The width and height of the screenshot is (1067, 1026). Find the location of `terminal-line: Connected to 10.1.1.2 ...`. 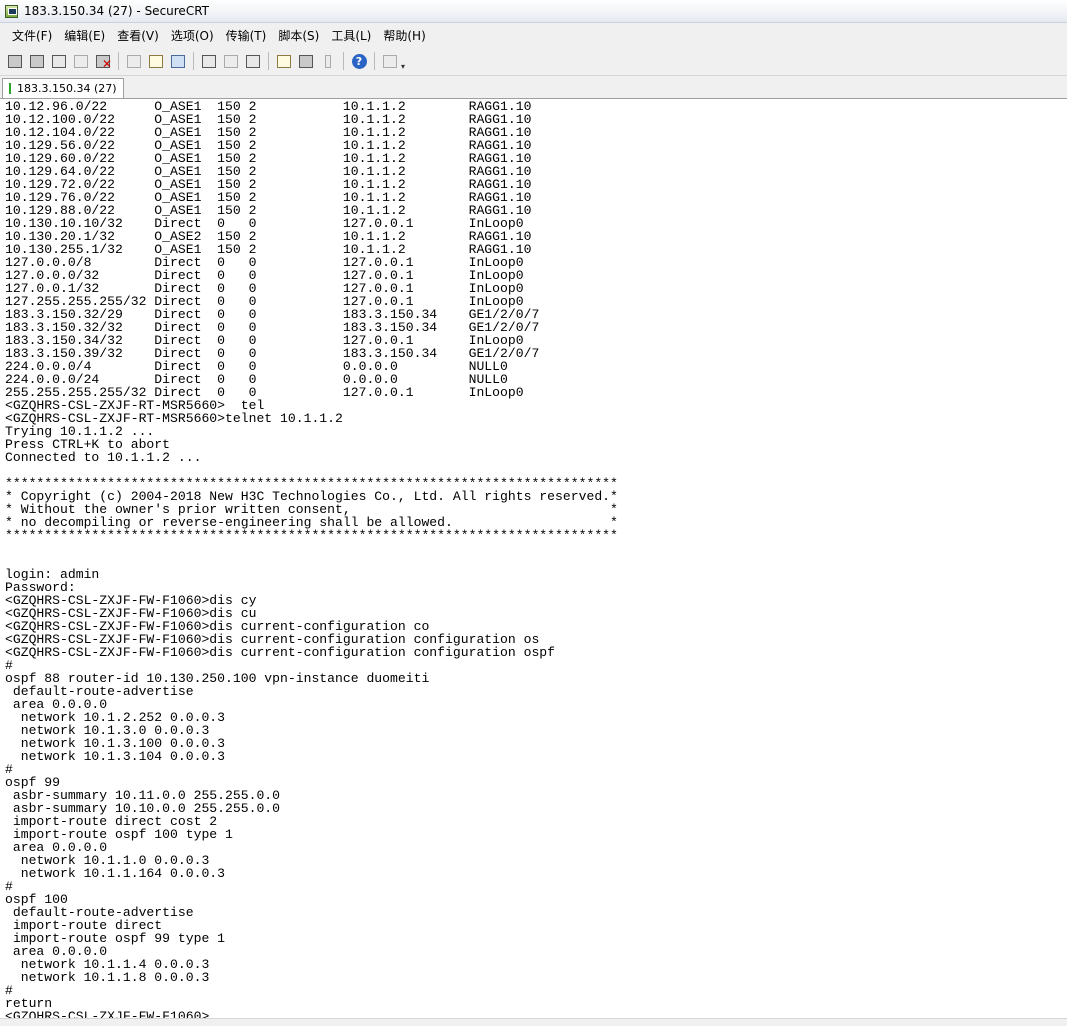

terminal-line: Connected to 10.1.1.2 ... is located at coordinates (103, 457).